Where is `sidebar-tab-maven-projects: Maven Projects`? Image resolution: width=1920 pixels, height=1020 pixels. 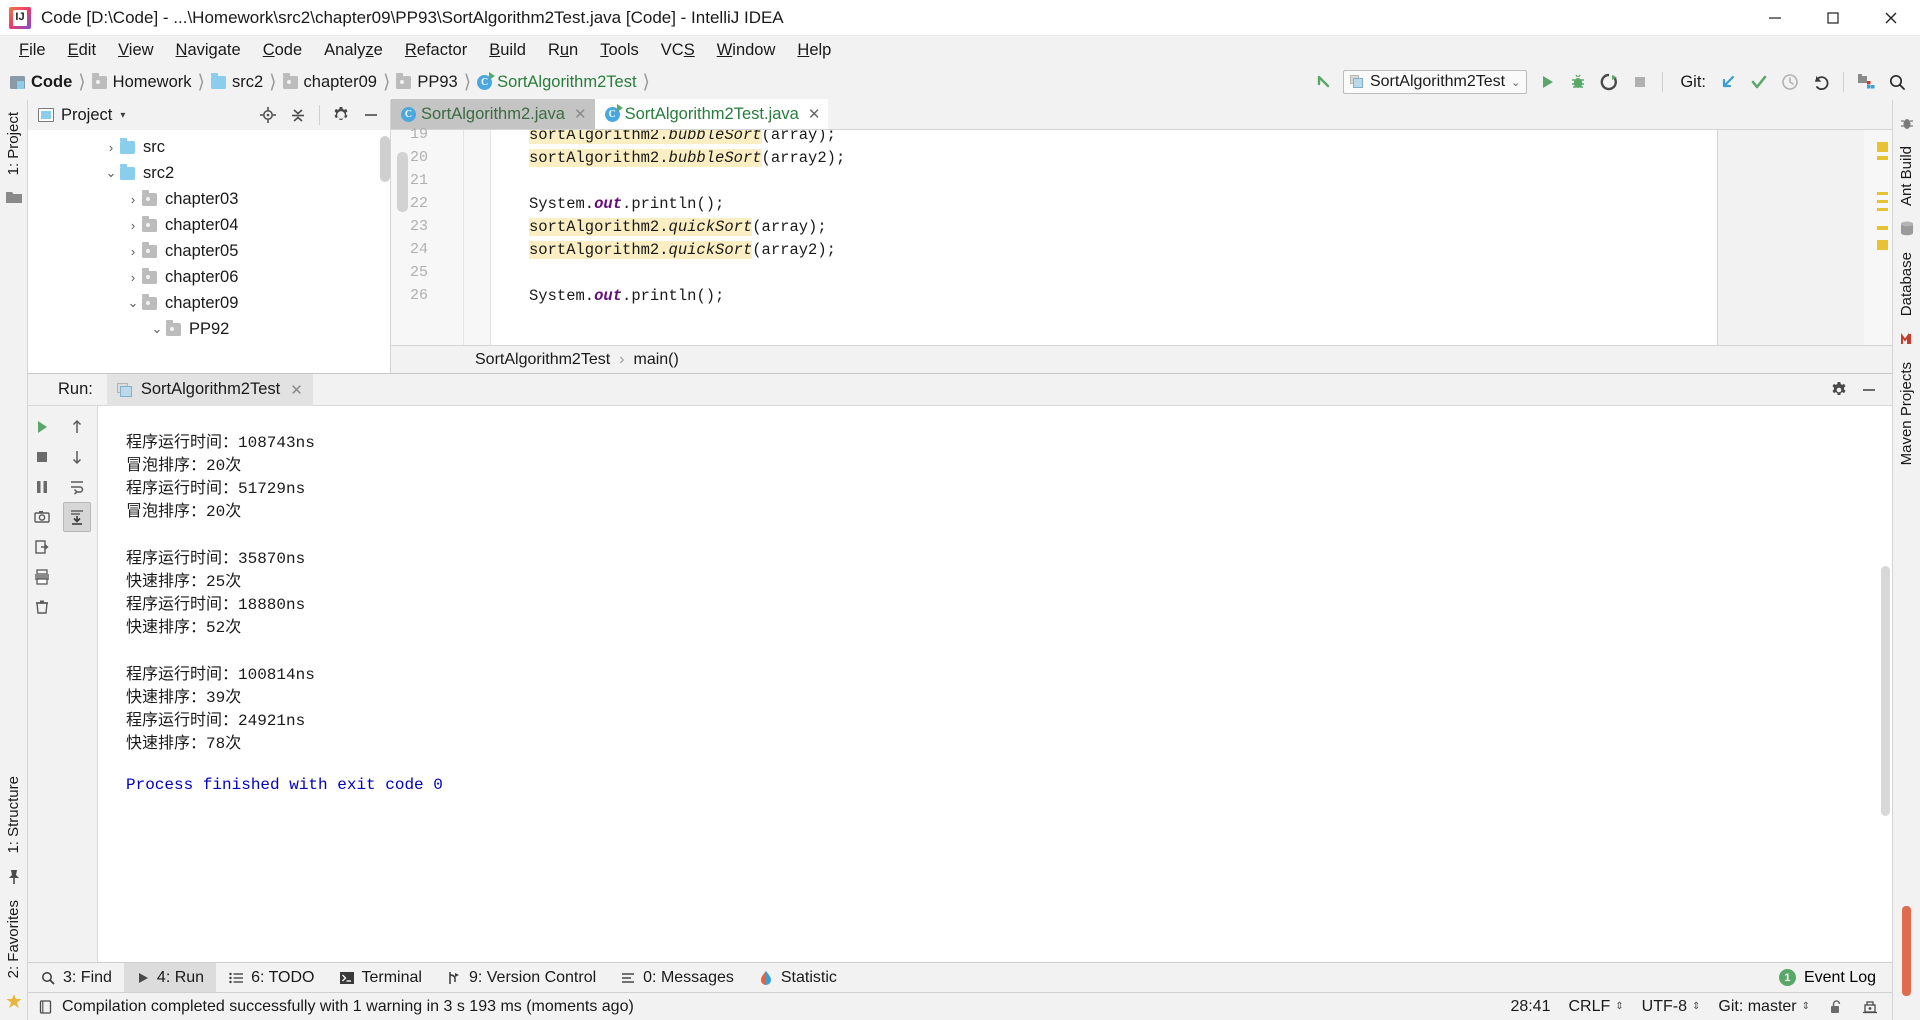 sidebar-tab-maven-projects: Maven Projects is located at coordinates (1906, 413).